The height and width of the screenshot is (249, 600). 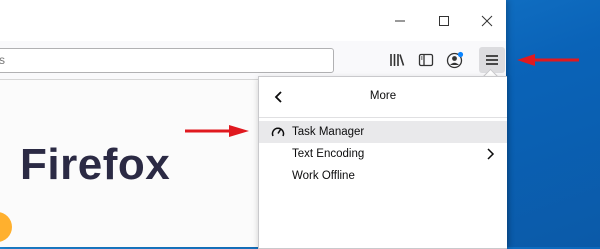 I want to click on account-button, so click(x=455, y=60).